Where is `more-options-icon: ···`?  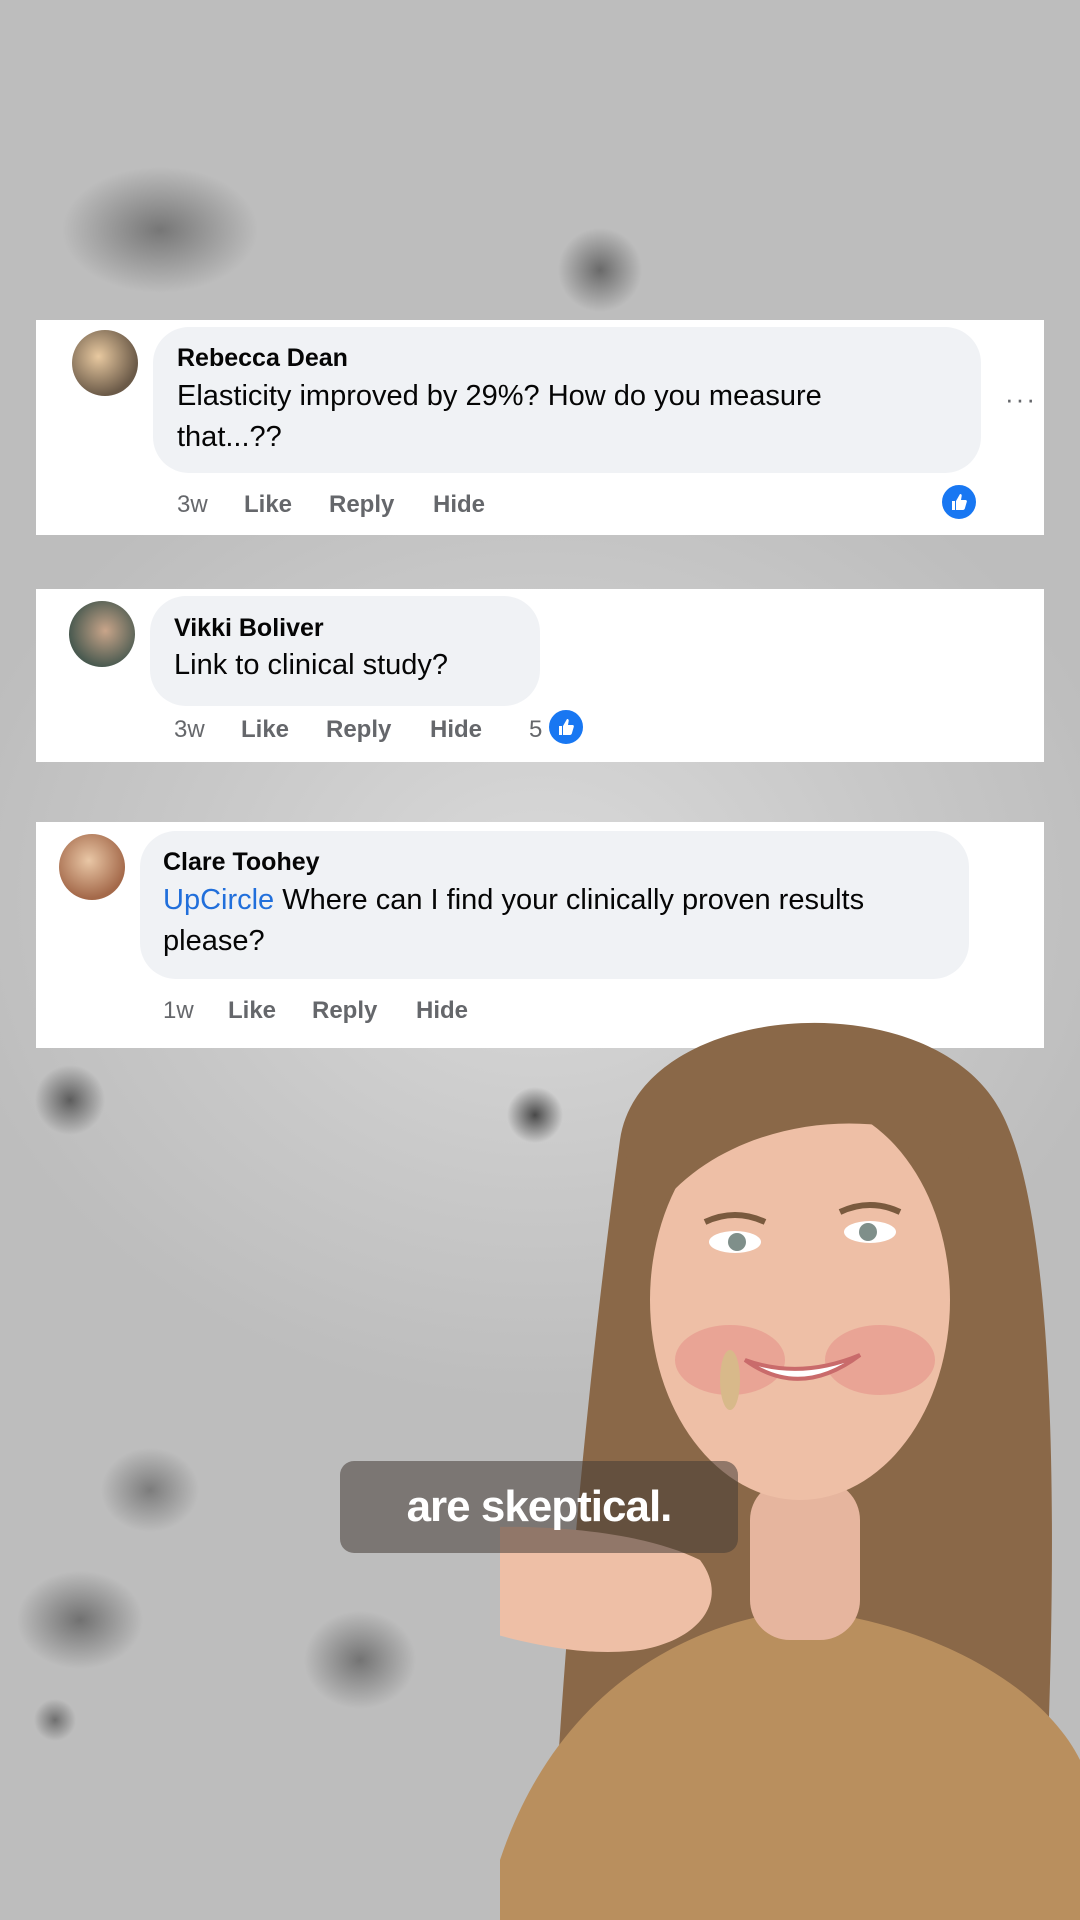 more-options-icon: ··· is located at coordinates (1021, 399).